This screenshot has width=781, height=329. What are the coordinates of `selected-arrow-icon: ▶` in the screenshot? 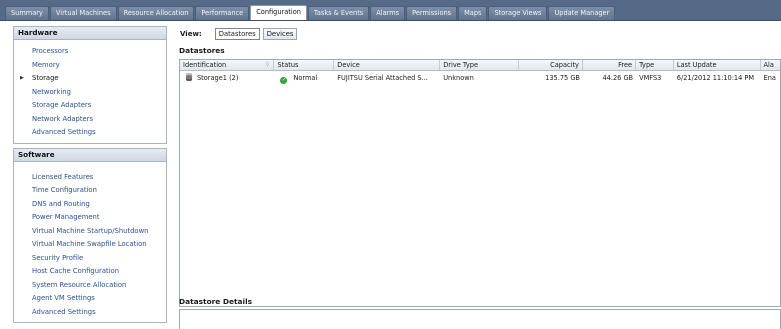 It's located at (22, 78).